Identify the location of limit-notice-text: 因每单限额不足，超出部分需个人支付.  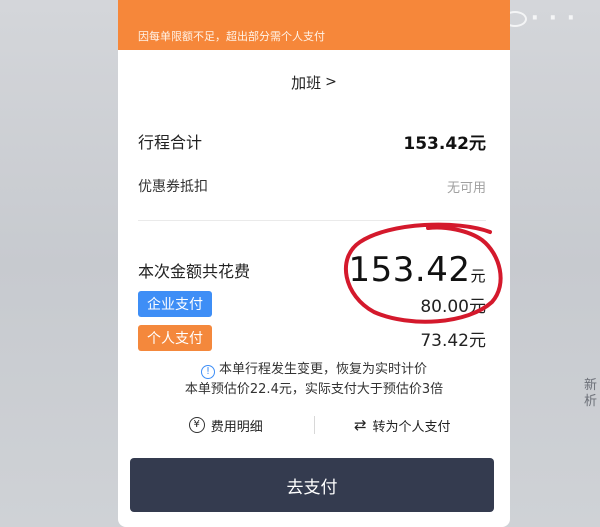
(231, 36).